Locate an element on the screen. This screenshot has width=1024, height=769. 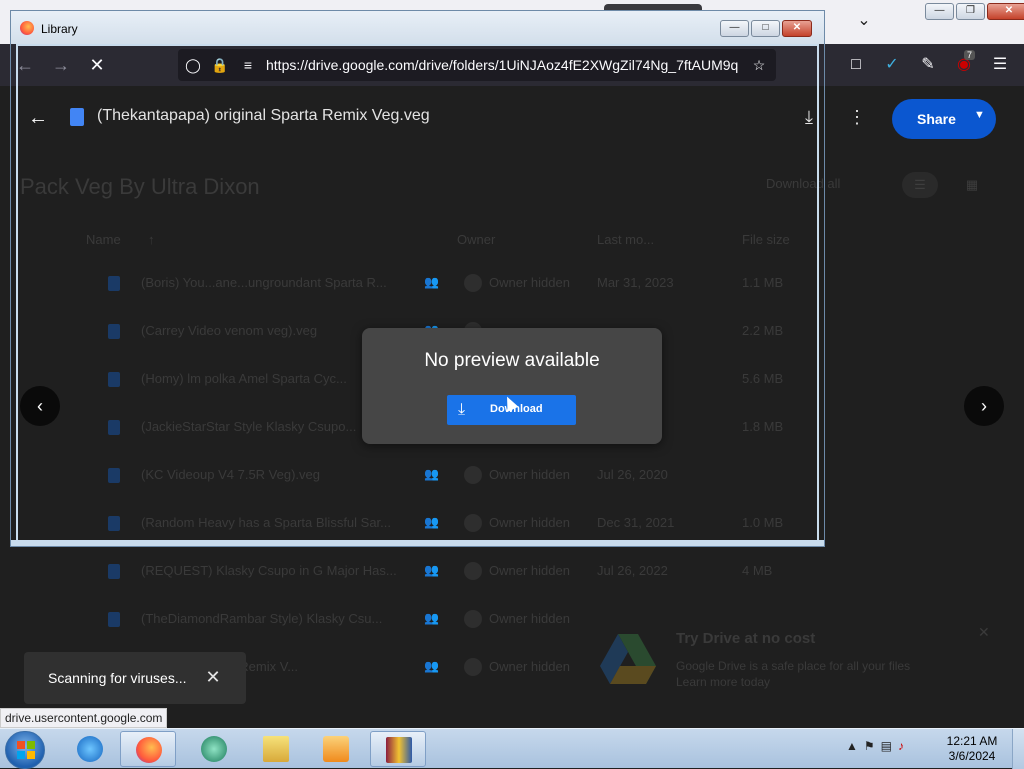
drive-logo-icon is located at coordinates (628, 659).